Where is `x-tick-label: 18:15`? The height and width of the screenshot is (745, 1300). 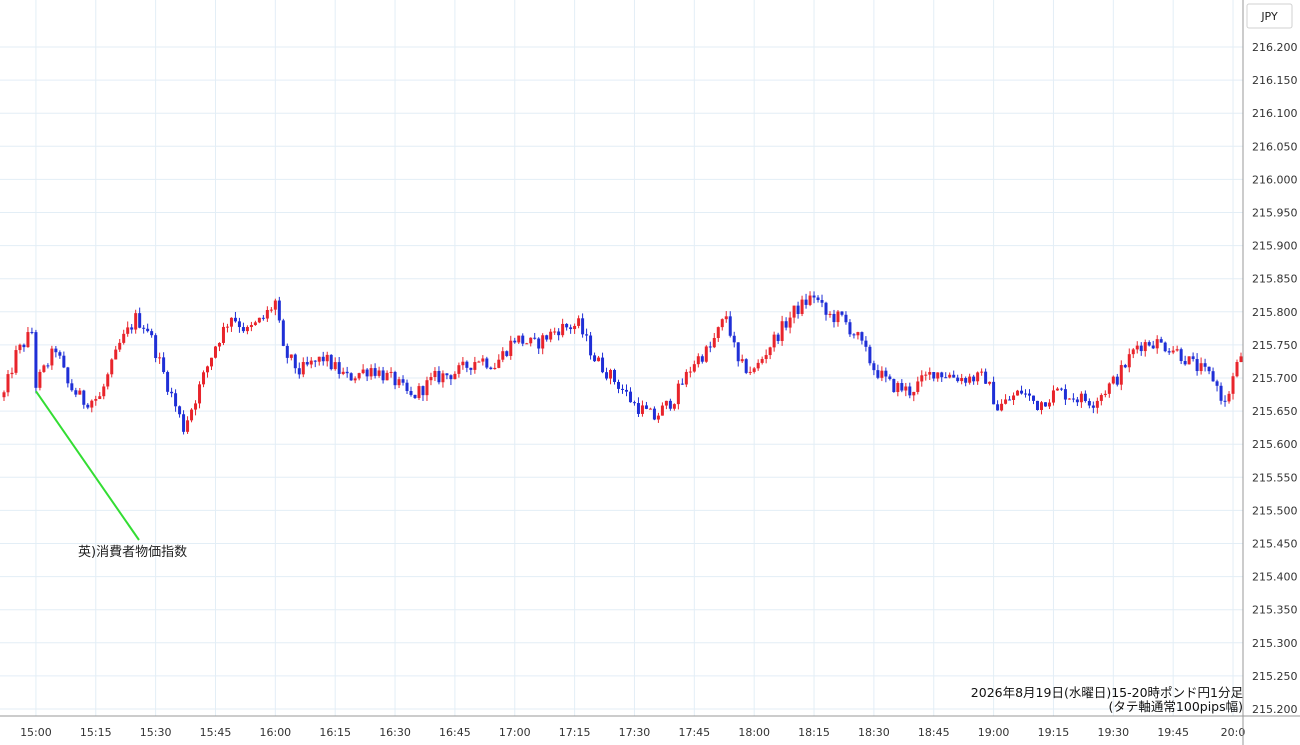
x-tick-label: 18:15 is located at coordinates (814, 732).